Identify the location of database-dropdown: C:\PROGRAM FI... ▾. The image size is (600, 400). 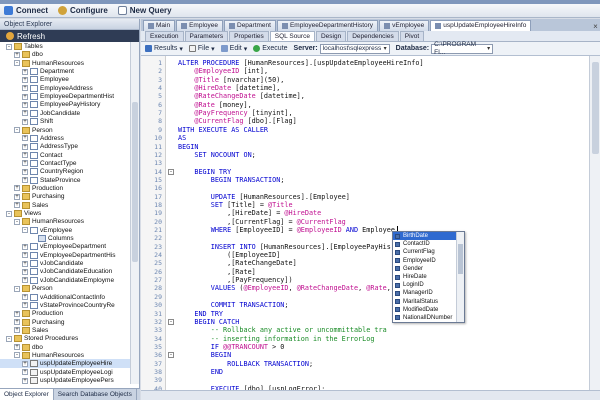
(462, 48).